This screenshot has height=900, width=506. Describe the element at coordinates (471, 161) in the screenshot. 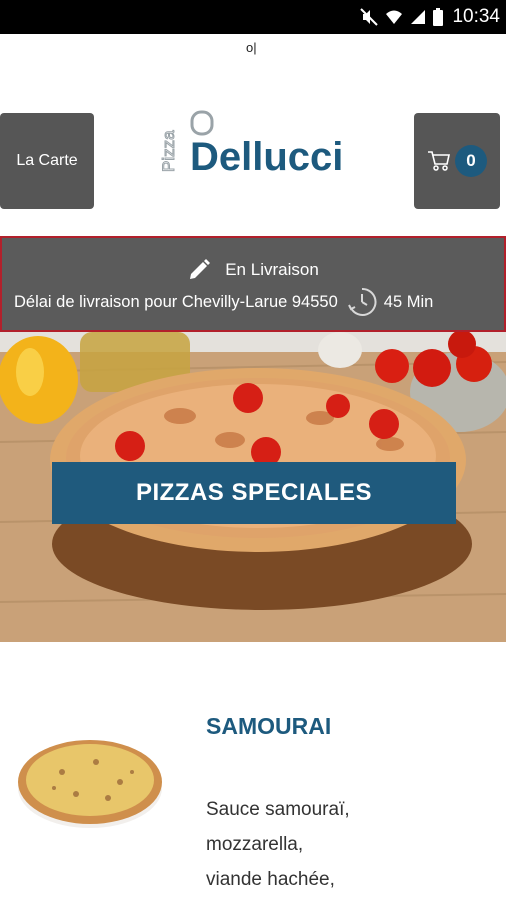

I see `cart-count-badge: 0` at that location.